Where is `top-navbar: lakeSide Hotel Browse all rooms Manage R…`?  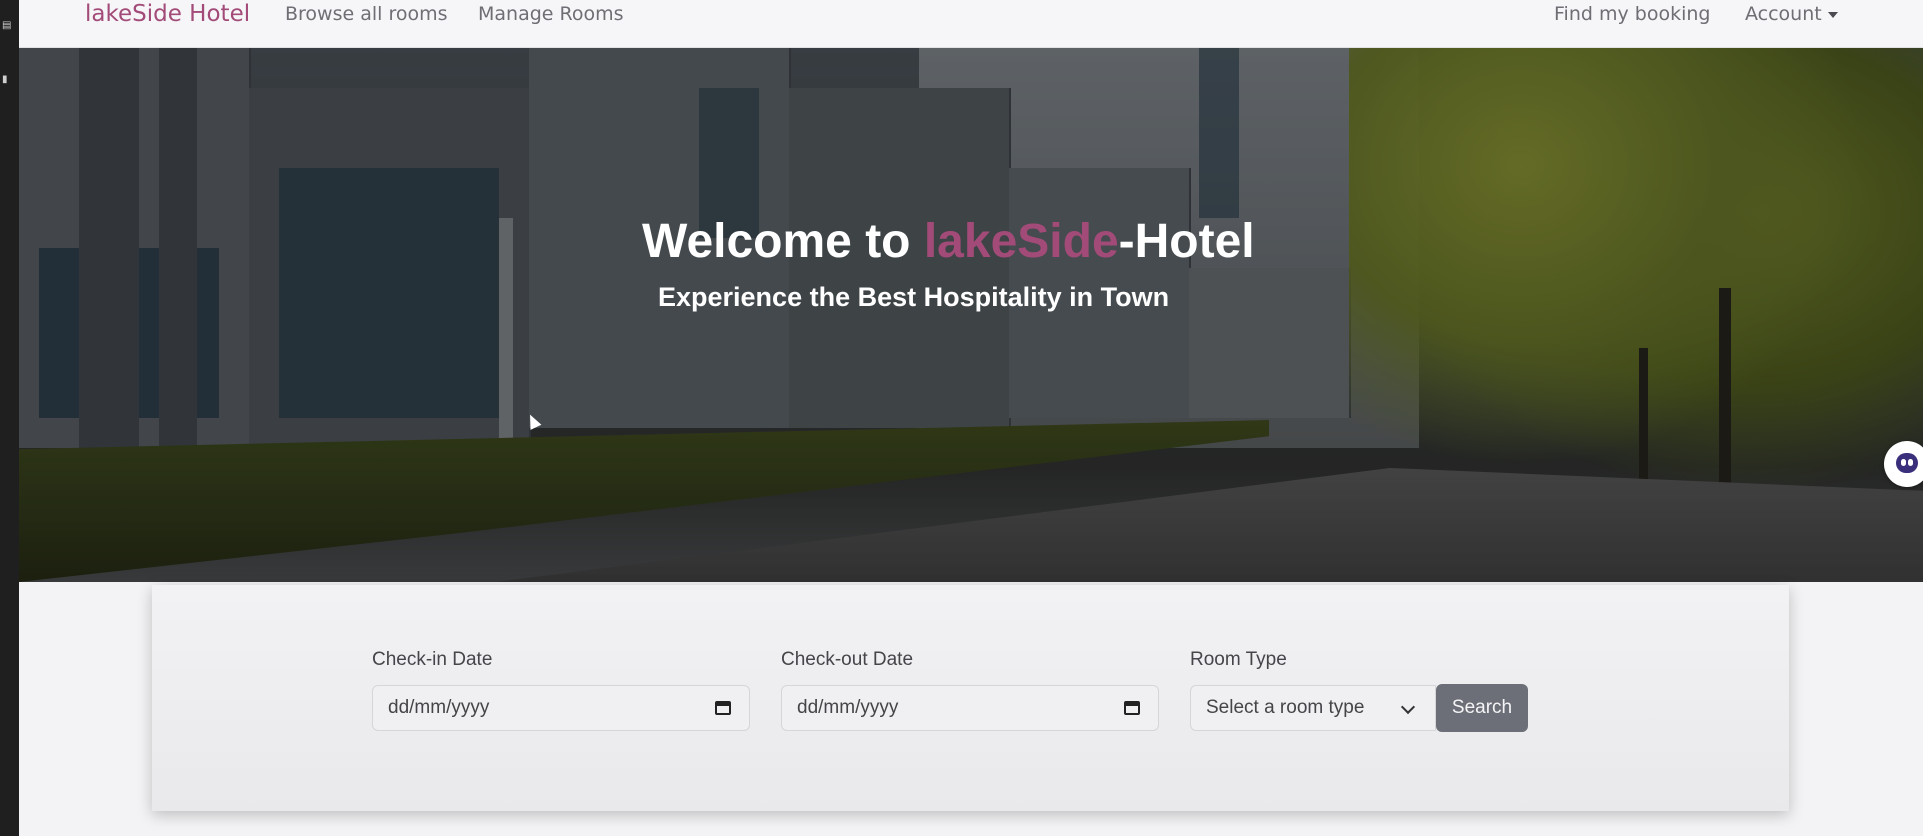
top-navbar: lakeSide Hotel Browse all rooms Manage R… is located at coordinates (971, 24).